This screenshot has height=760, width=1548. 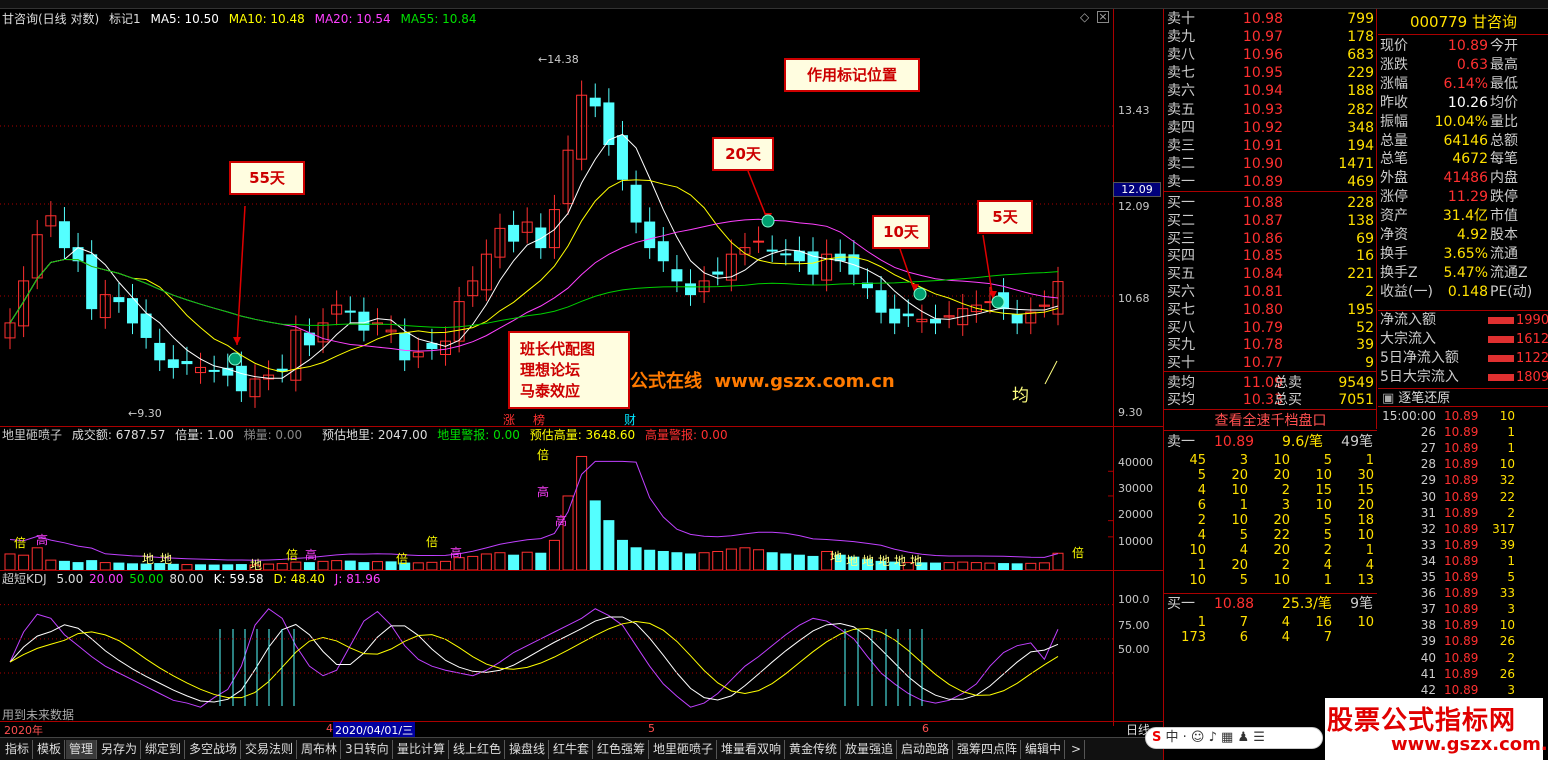 I want to click on tab-20: 编辑中, so click(x=1044, y=749).